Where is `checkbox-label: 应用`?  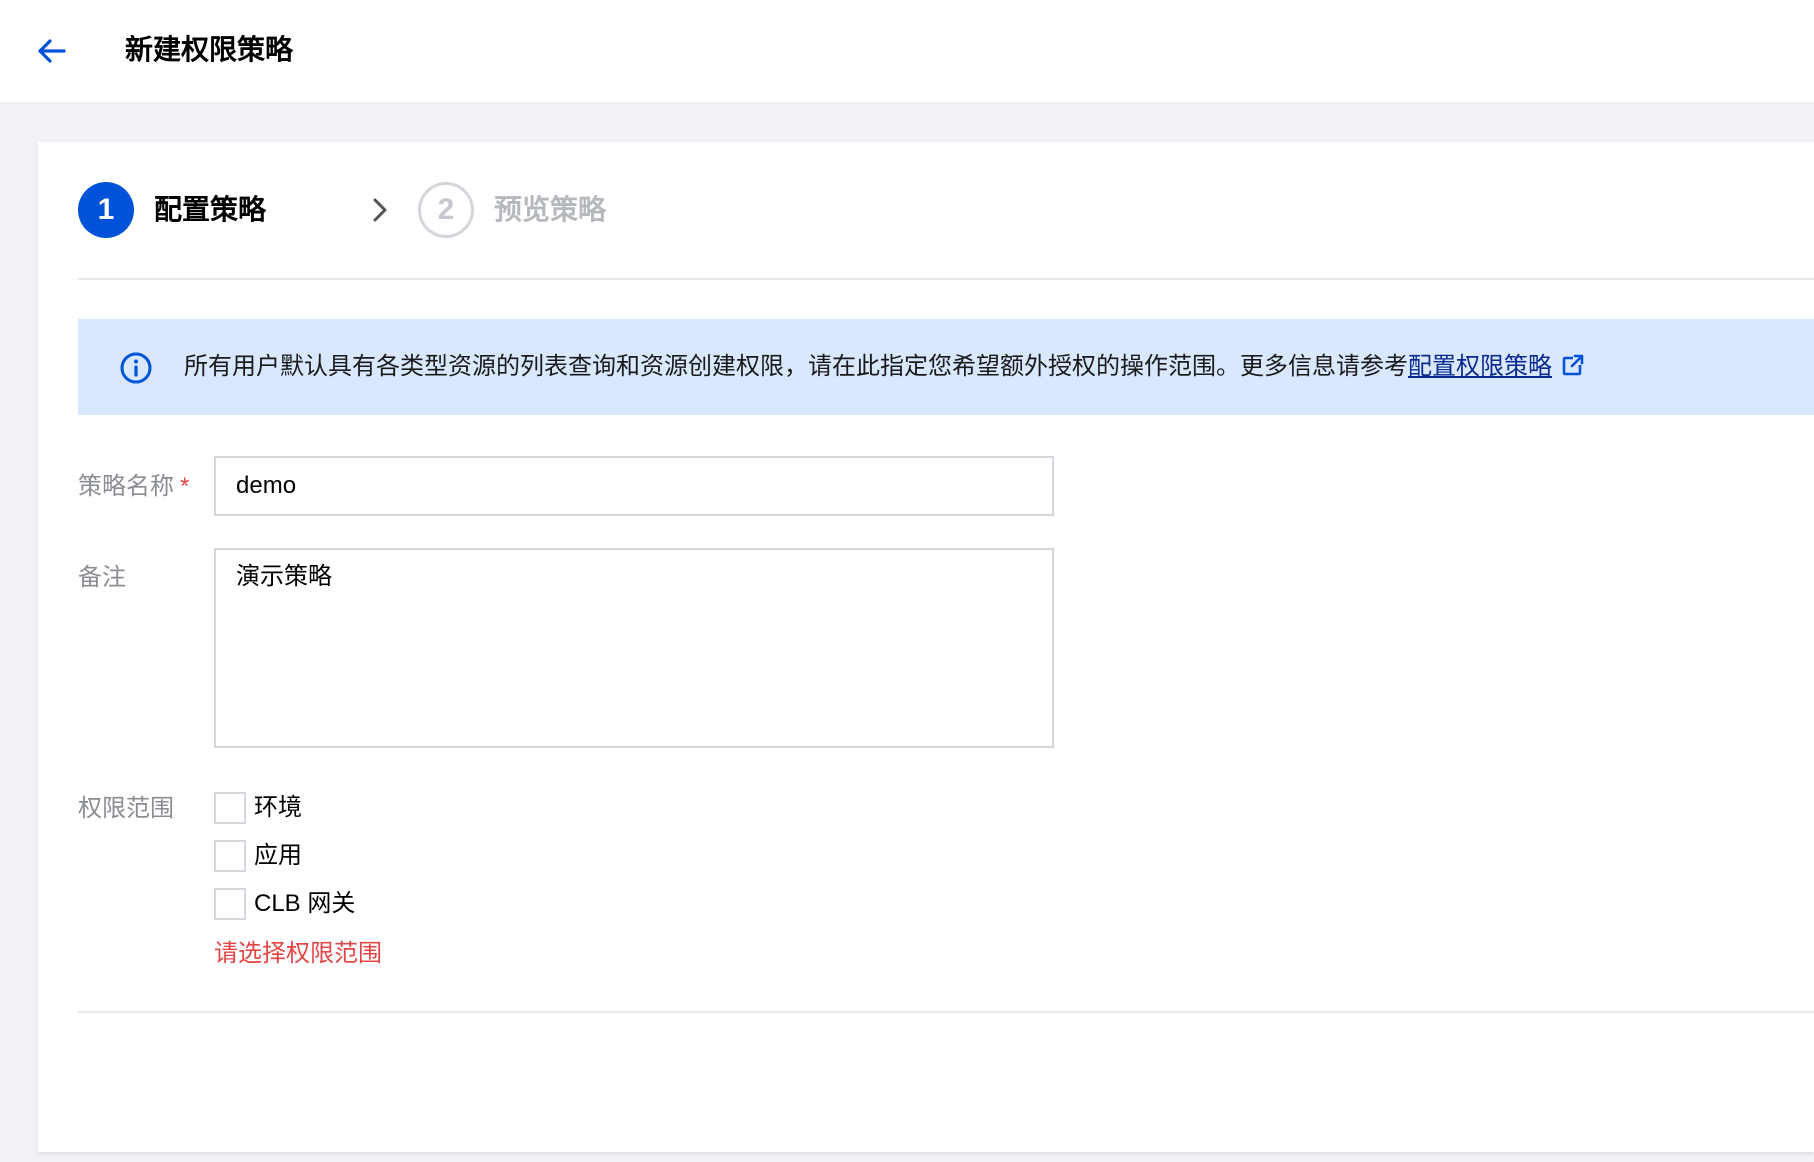
checkbox-label: 应用 is located at coordinates (278, 855).